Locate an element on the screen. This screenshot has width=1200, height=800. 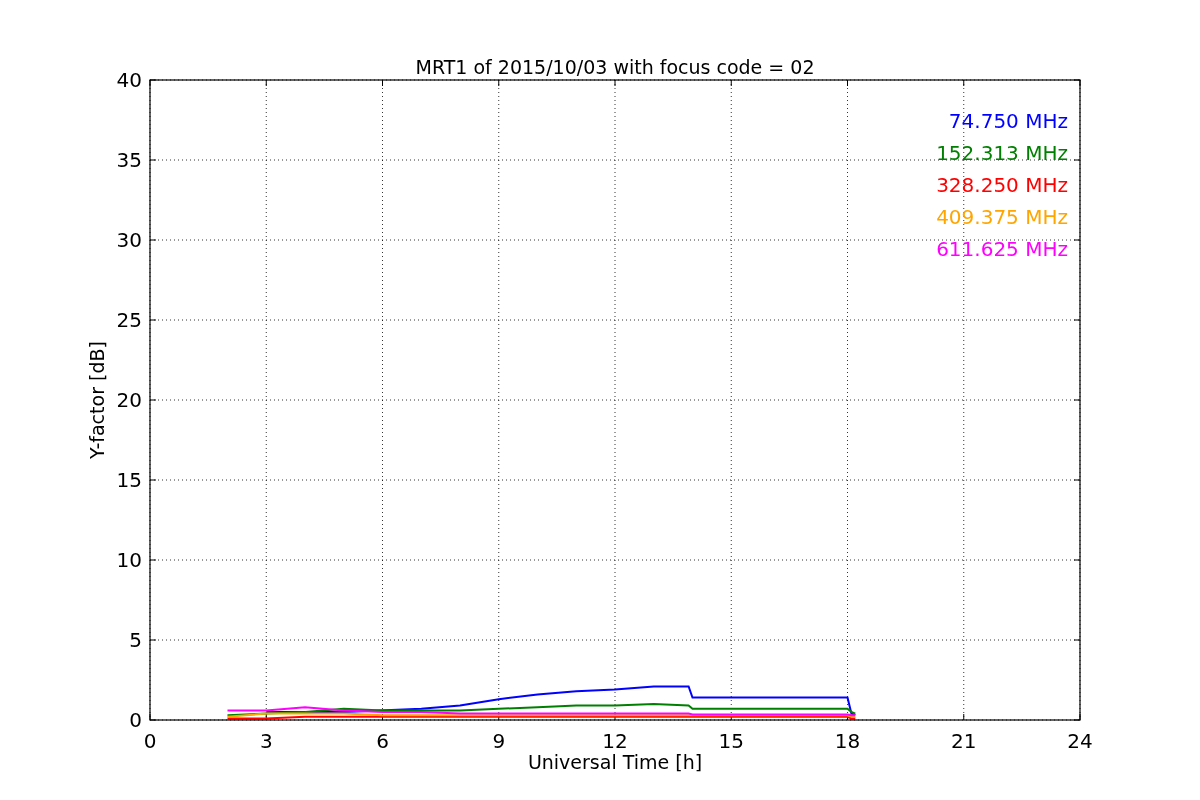
y-tick-label: 20 is located at coordinates (129, 400).